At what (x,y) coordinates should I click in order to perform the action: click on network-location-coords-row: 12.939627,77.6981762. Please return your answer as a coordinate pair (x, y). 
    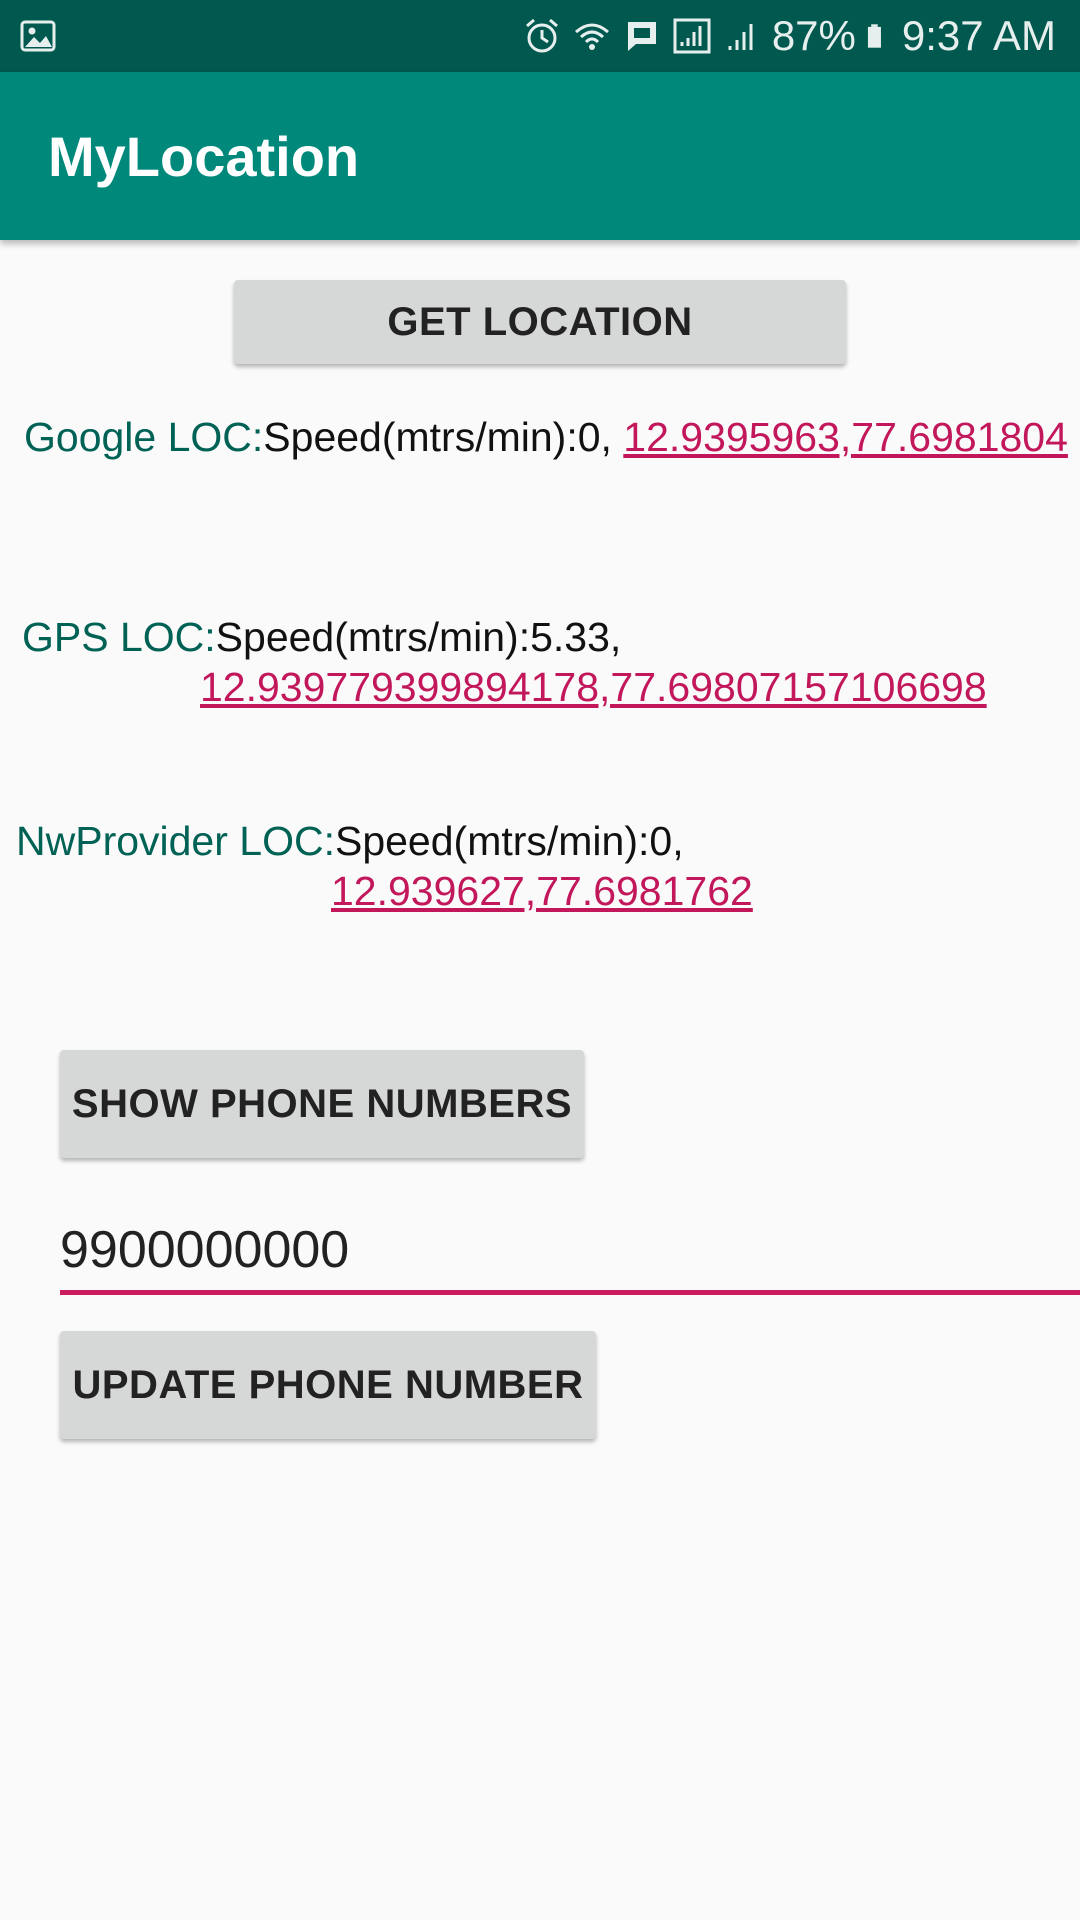
    Looking at the image, I should click on (542, 891).